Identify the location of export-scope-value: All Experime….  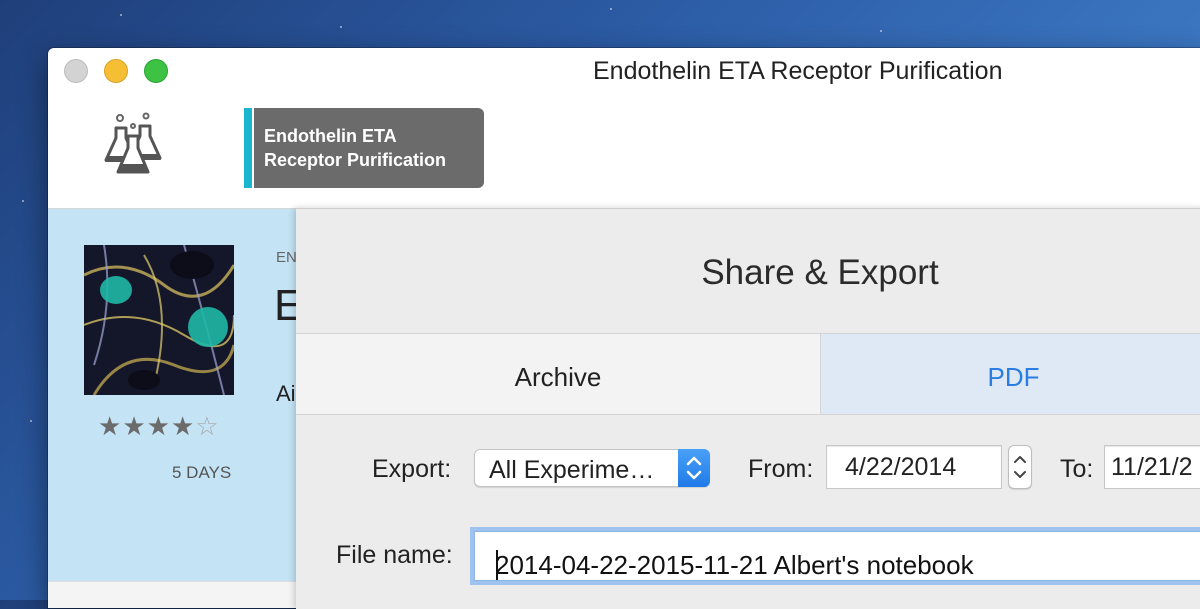
(572, 470).